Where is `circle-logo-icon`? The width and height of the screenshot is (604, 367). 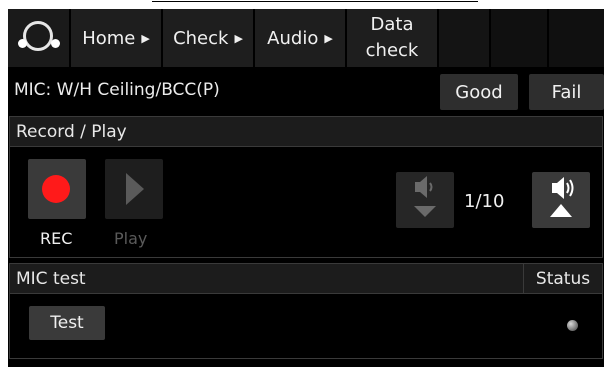
circle-logo-icon is located at coordinates (38, 36).